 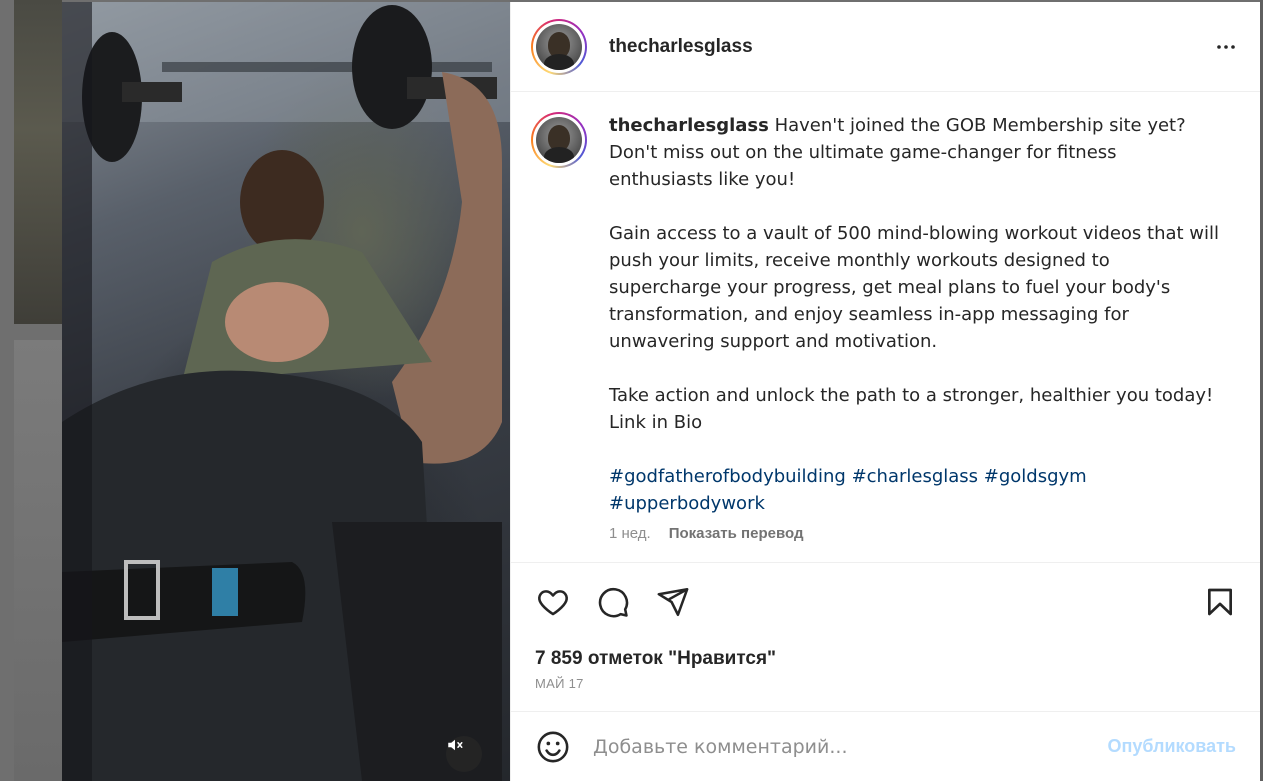 I want to click on header-avatar, so click(x=559, y=46).